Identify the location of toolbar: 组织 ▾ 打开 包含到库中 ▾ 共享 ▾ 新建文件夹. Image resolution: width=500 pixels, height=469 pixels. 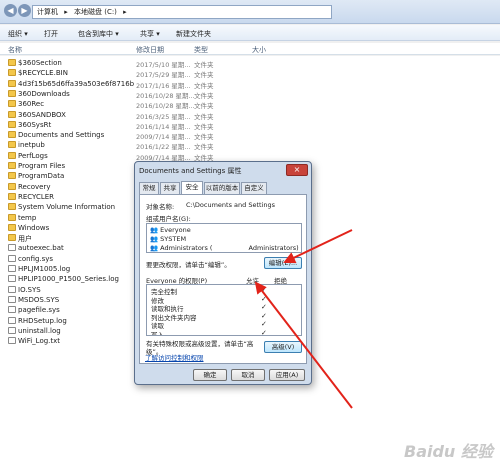
(250, 33).